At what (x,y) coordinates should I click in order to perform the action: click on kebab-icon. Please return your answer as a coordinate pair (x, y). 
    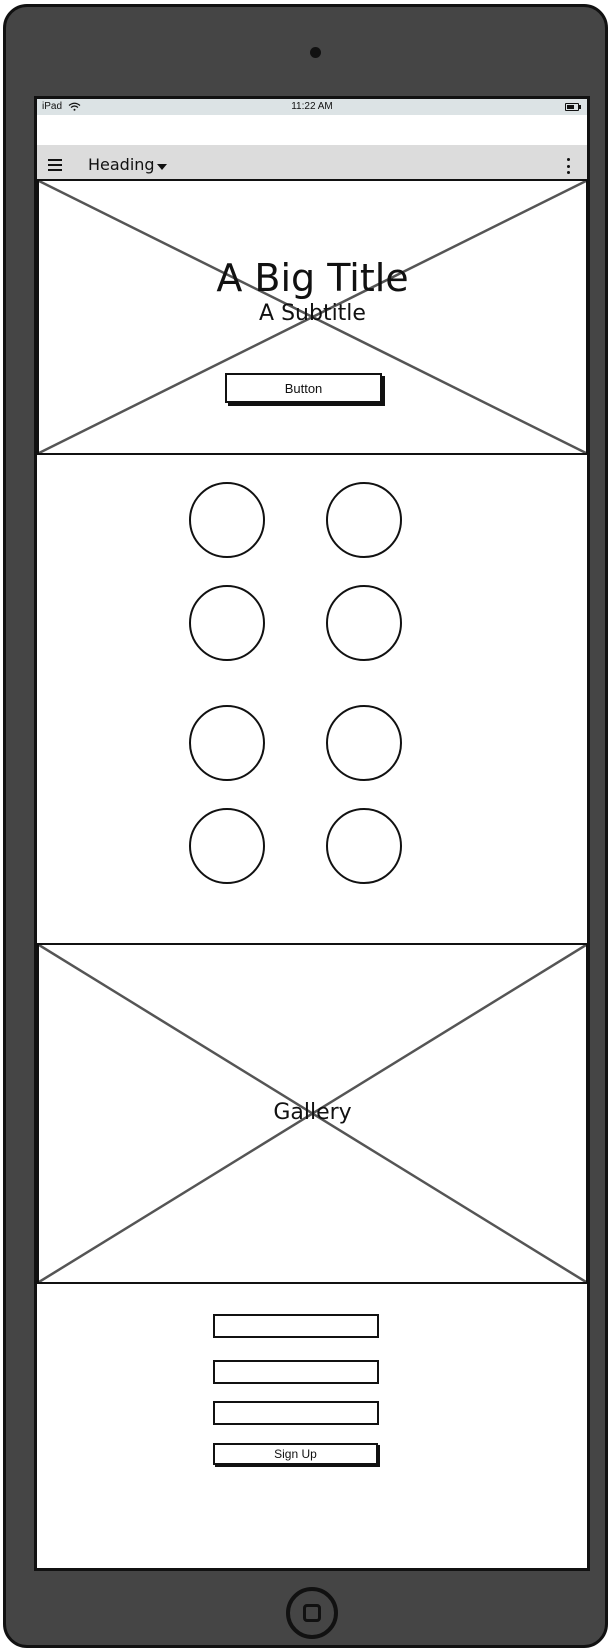
    Looking at the image, I should click on (568, 166).